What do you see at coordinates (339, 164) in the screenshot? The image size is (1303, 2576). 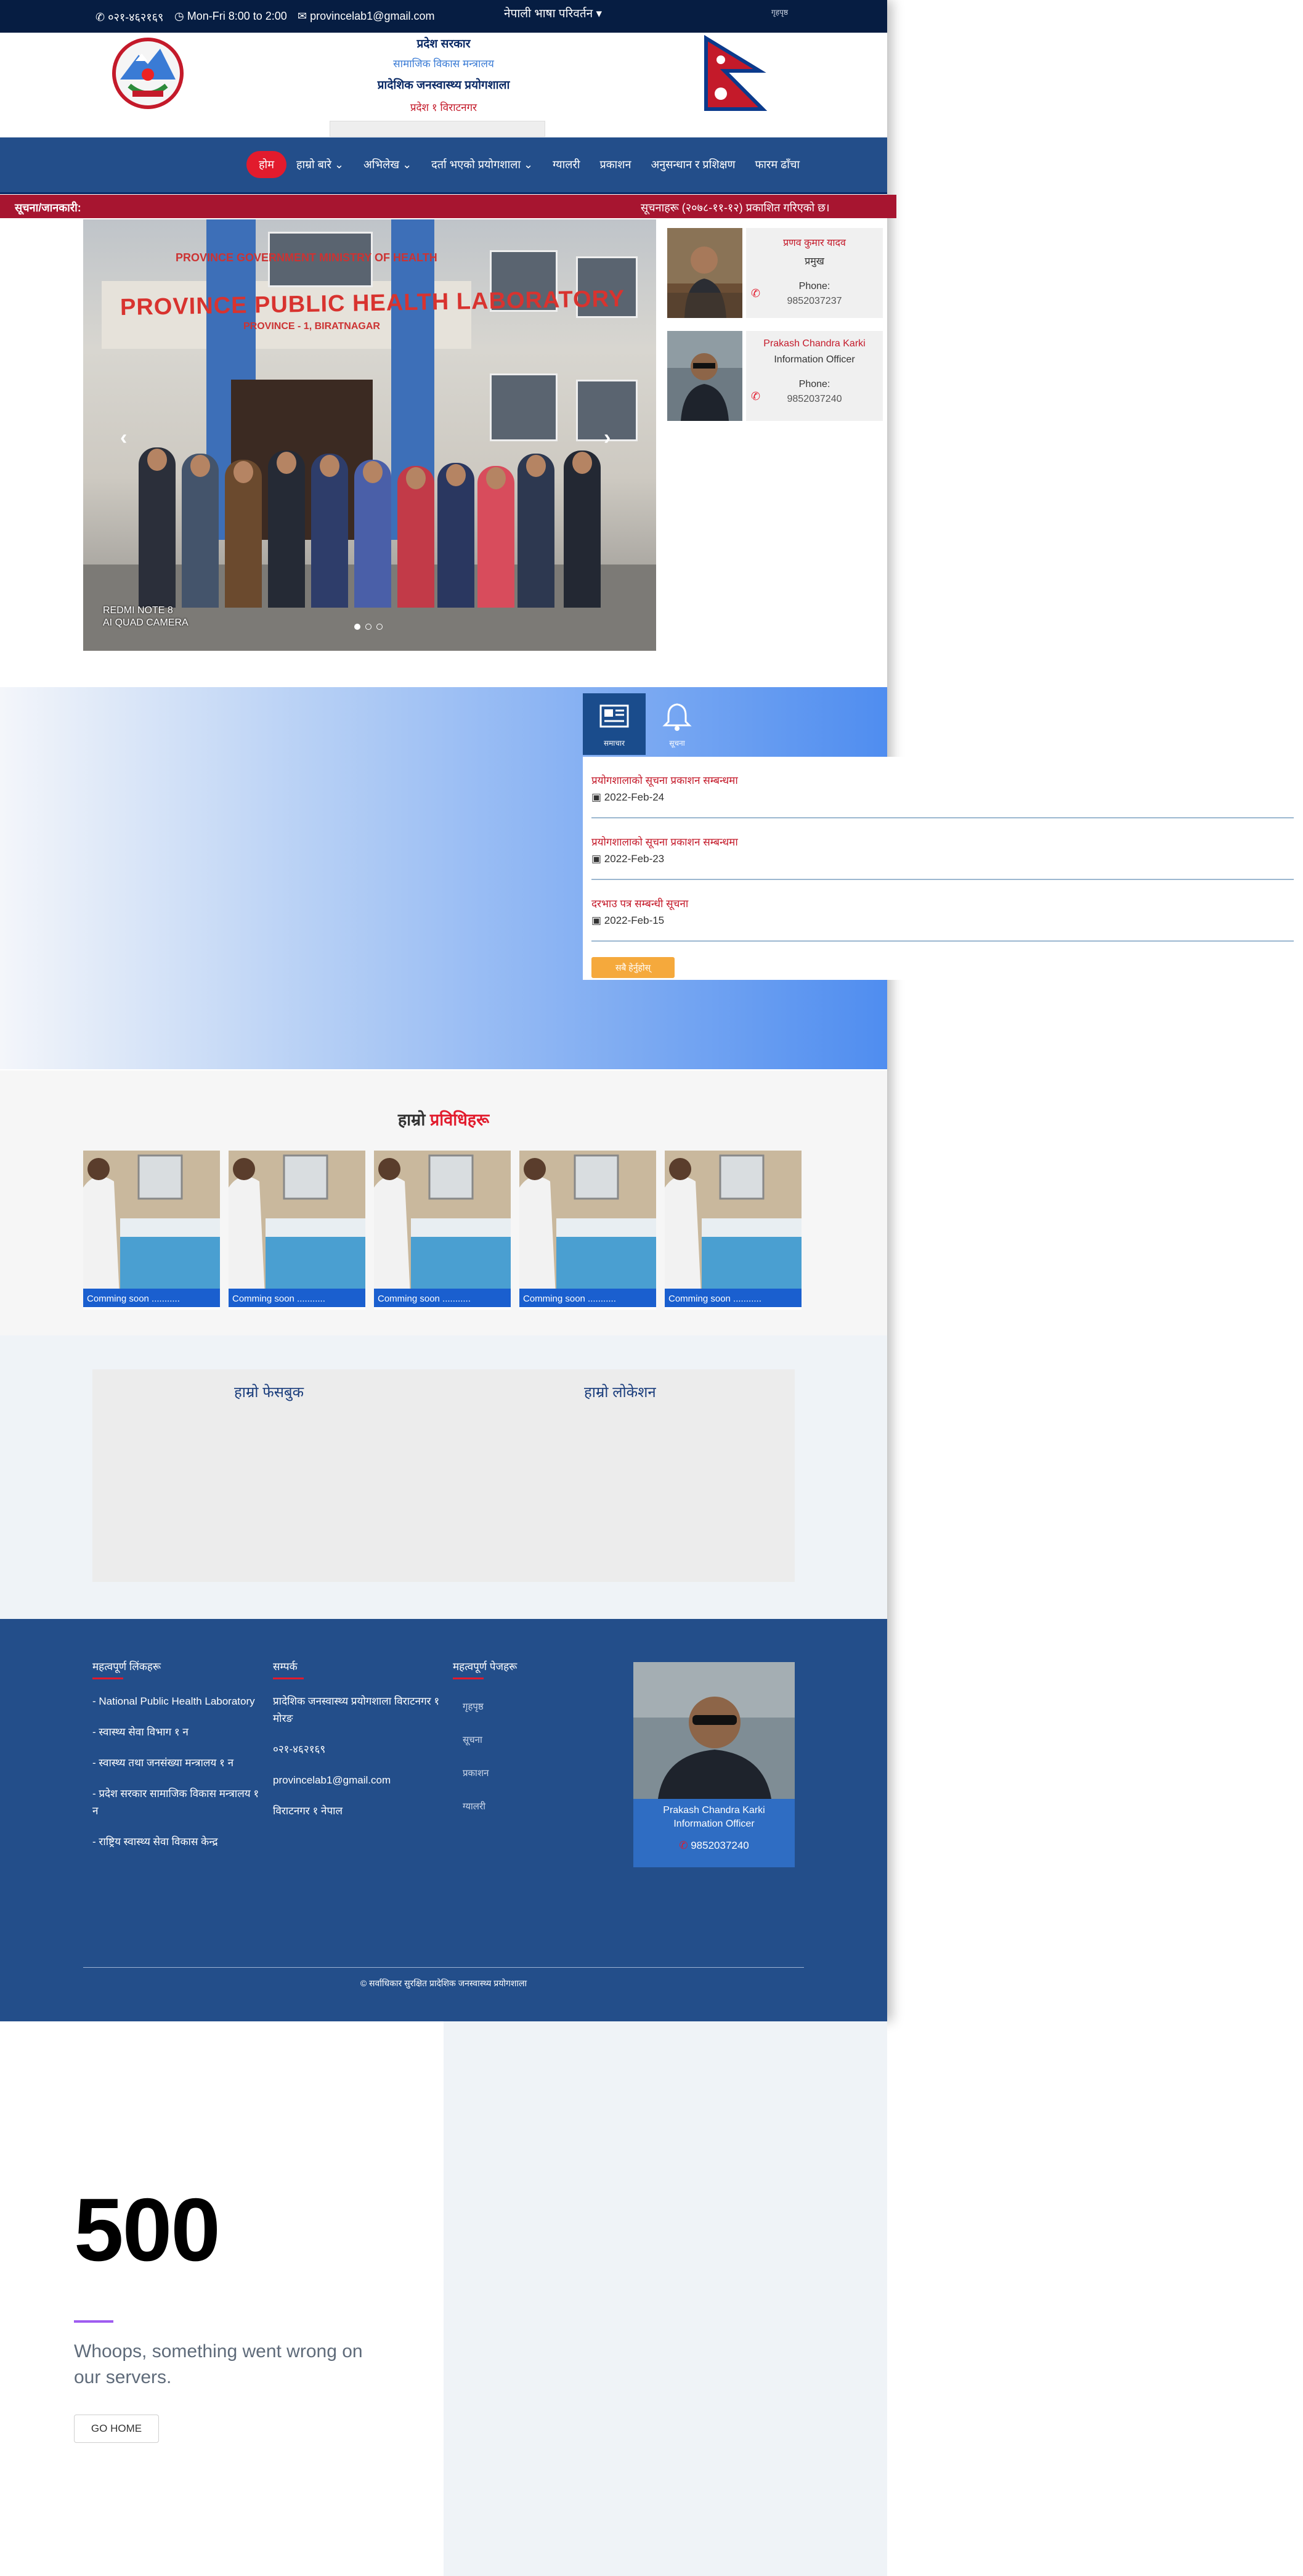 I see `chevron-down-icon: ⌄` at bounding box center [339, 164].